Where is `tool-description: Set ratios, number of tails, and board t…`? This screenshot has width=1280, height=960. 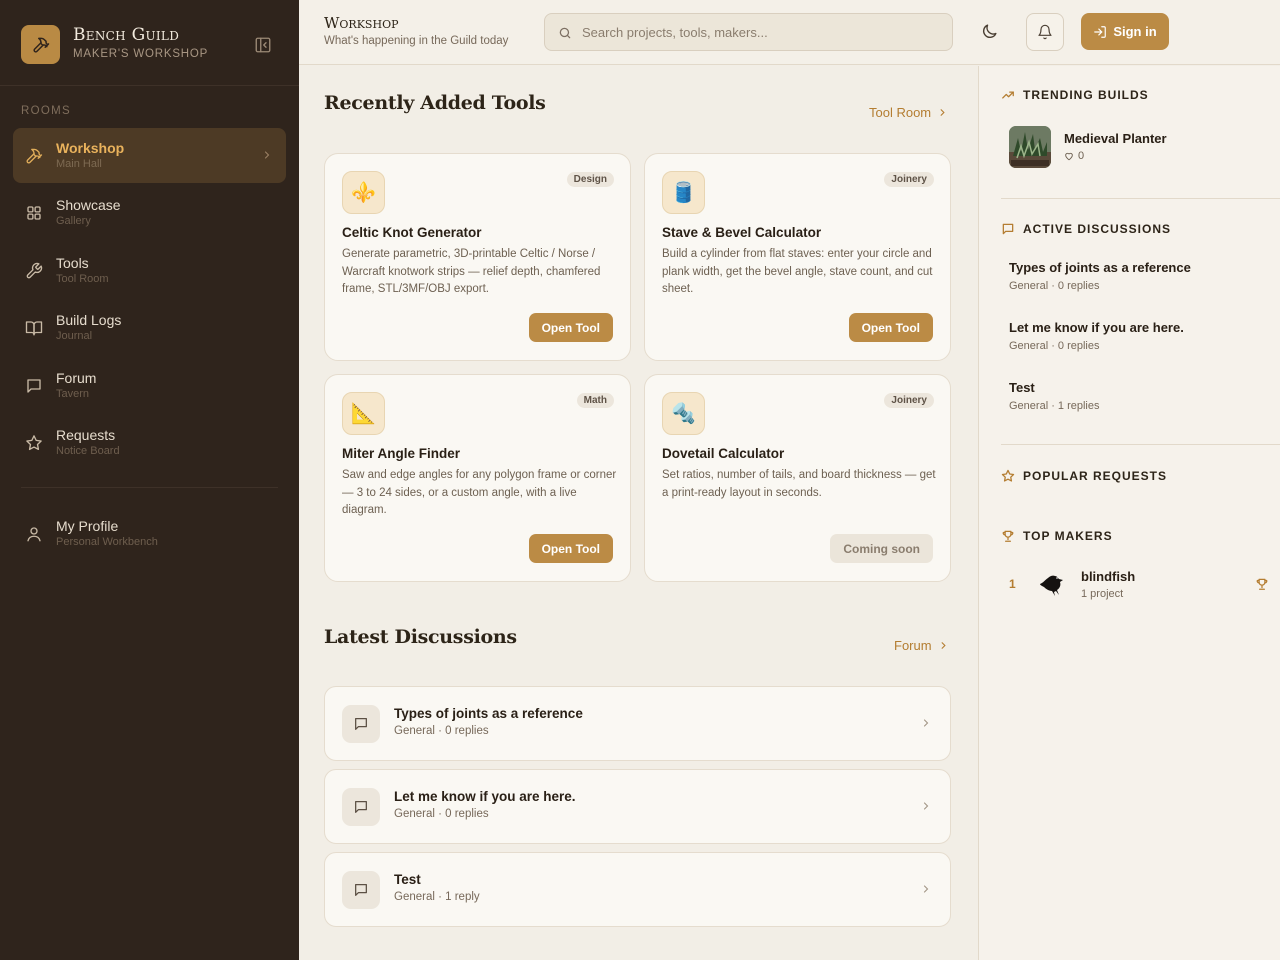 tool-description: Set ratios, number of tails, and board t… is located at coordinates (799, 484).